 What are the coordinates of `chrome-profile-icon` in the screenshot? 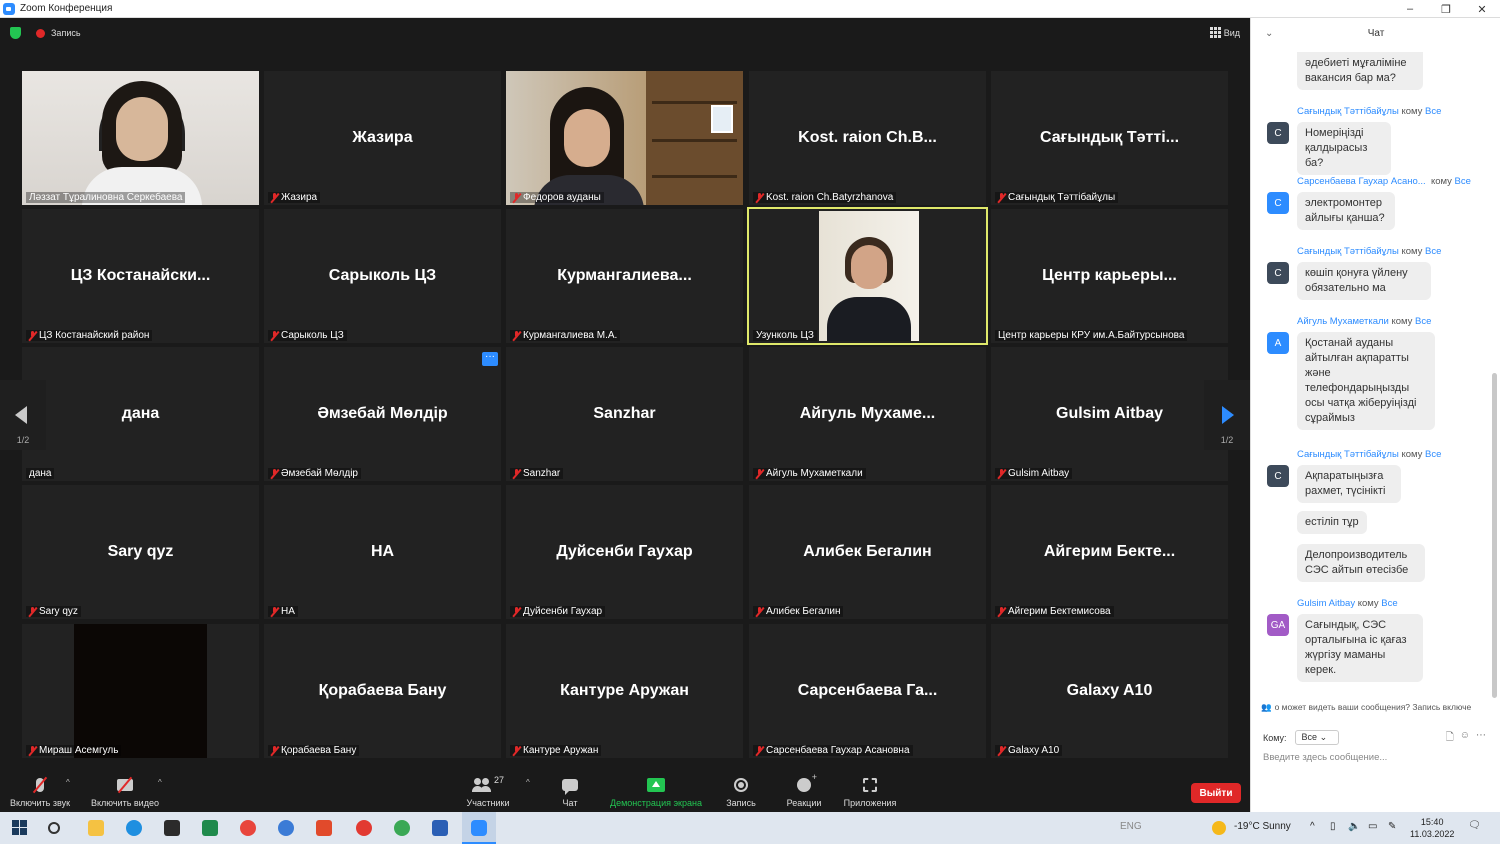 It's located at (402, 828).